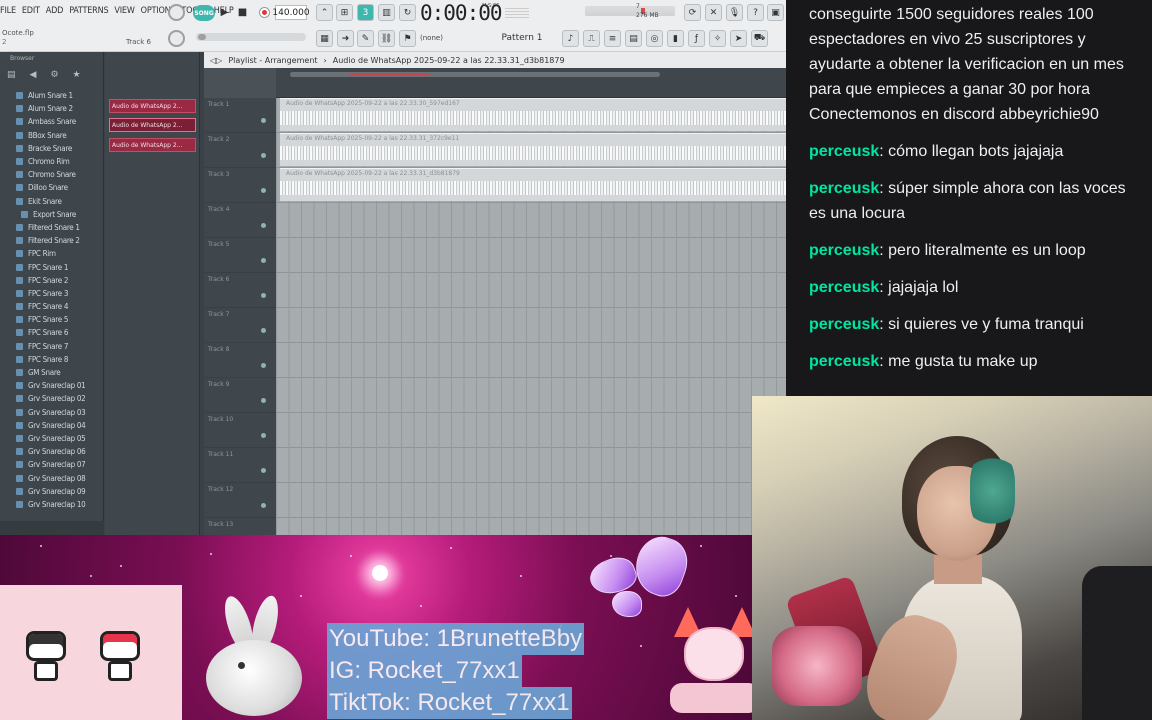 Image resolution: width=1152 pixels, height=720 pixels. What do you see at coordinates (52, 135) in the screenshot?
I see `browser-item: BBox Snare` at bounding box center [52, 135].